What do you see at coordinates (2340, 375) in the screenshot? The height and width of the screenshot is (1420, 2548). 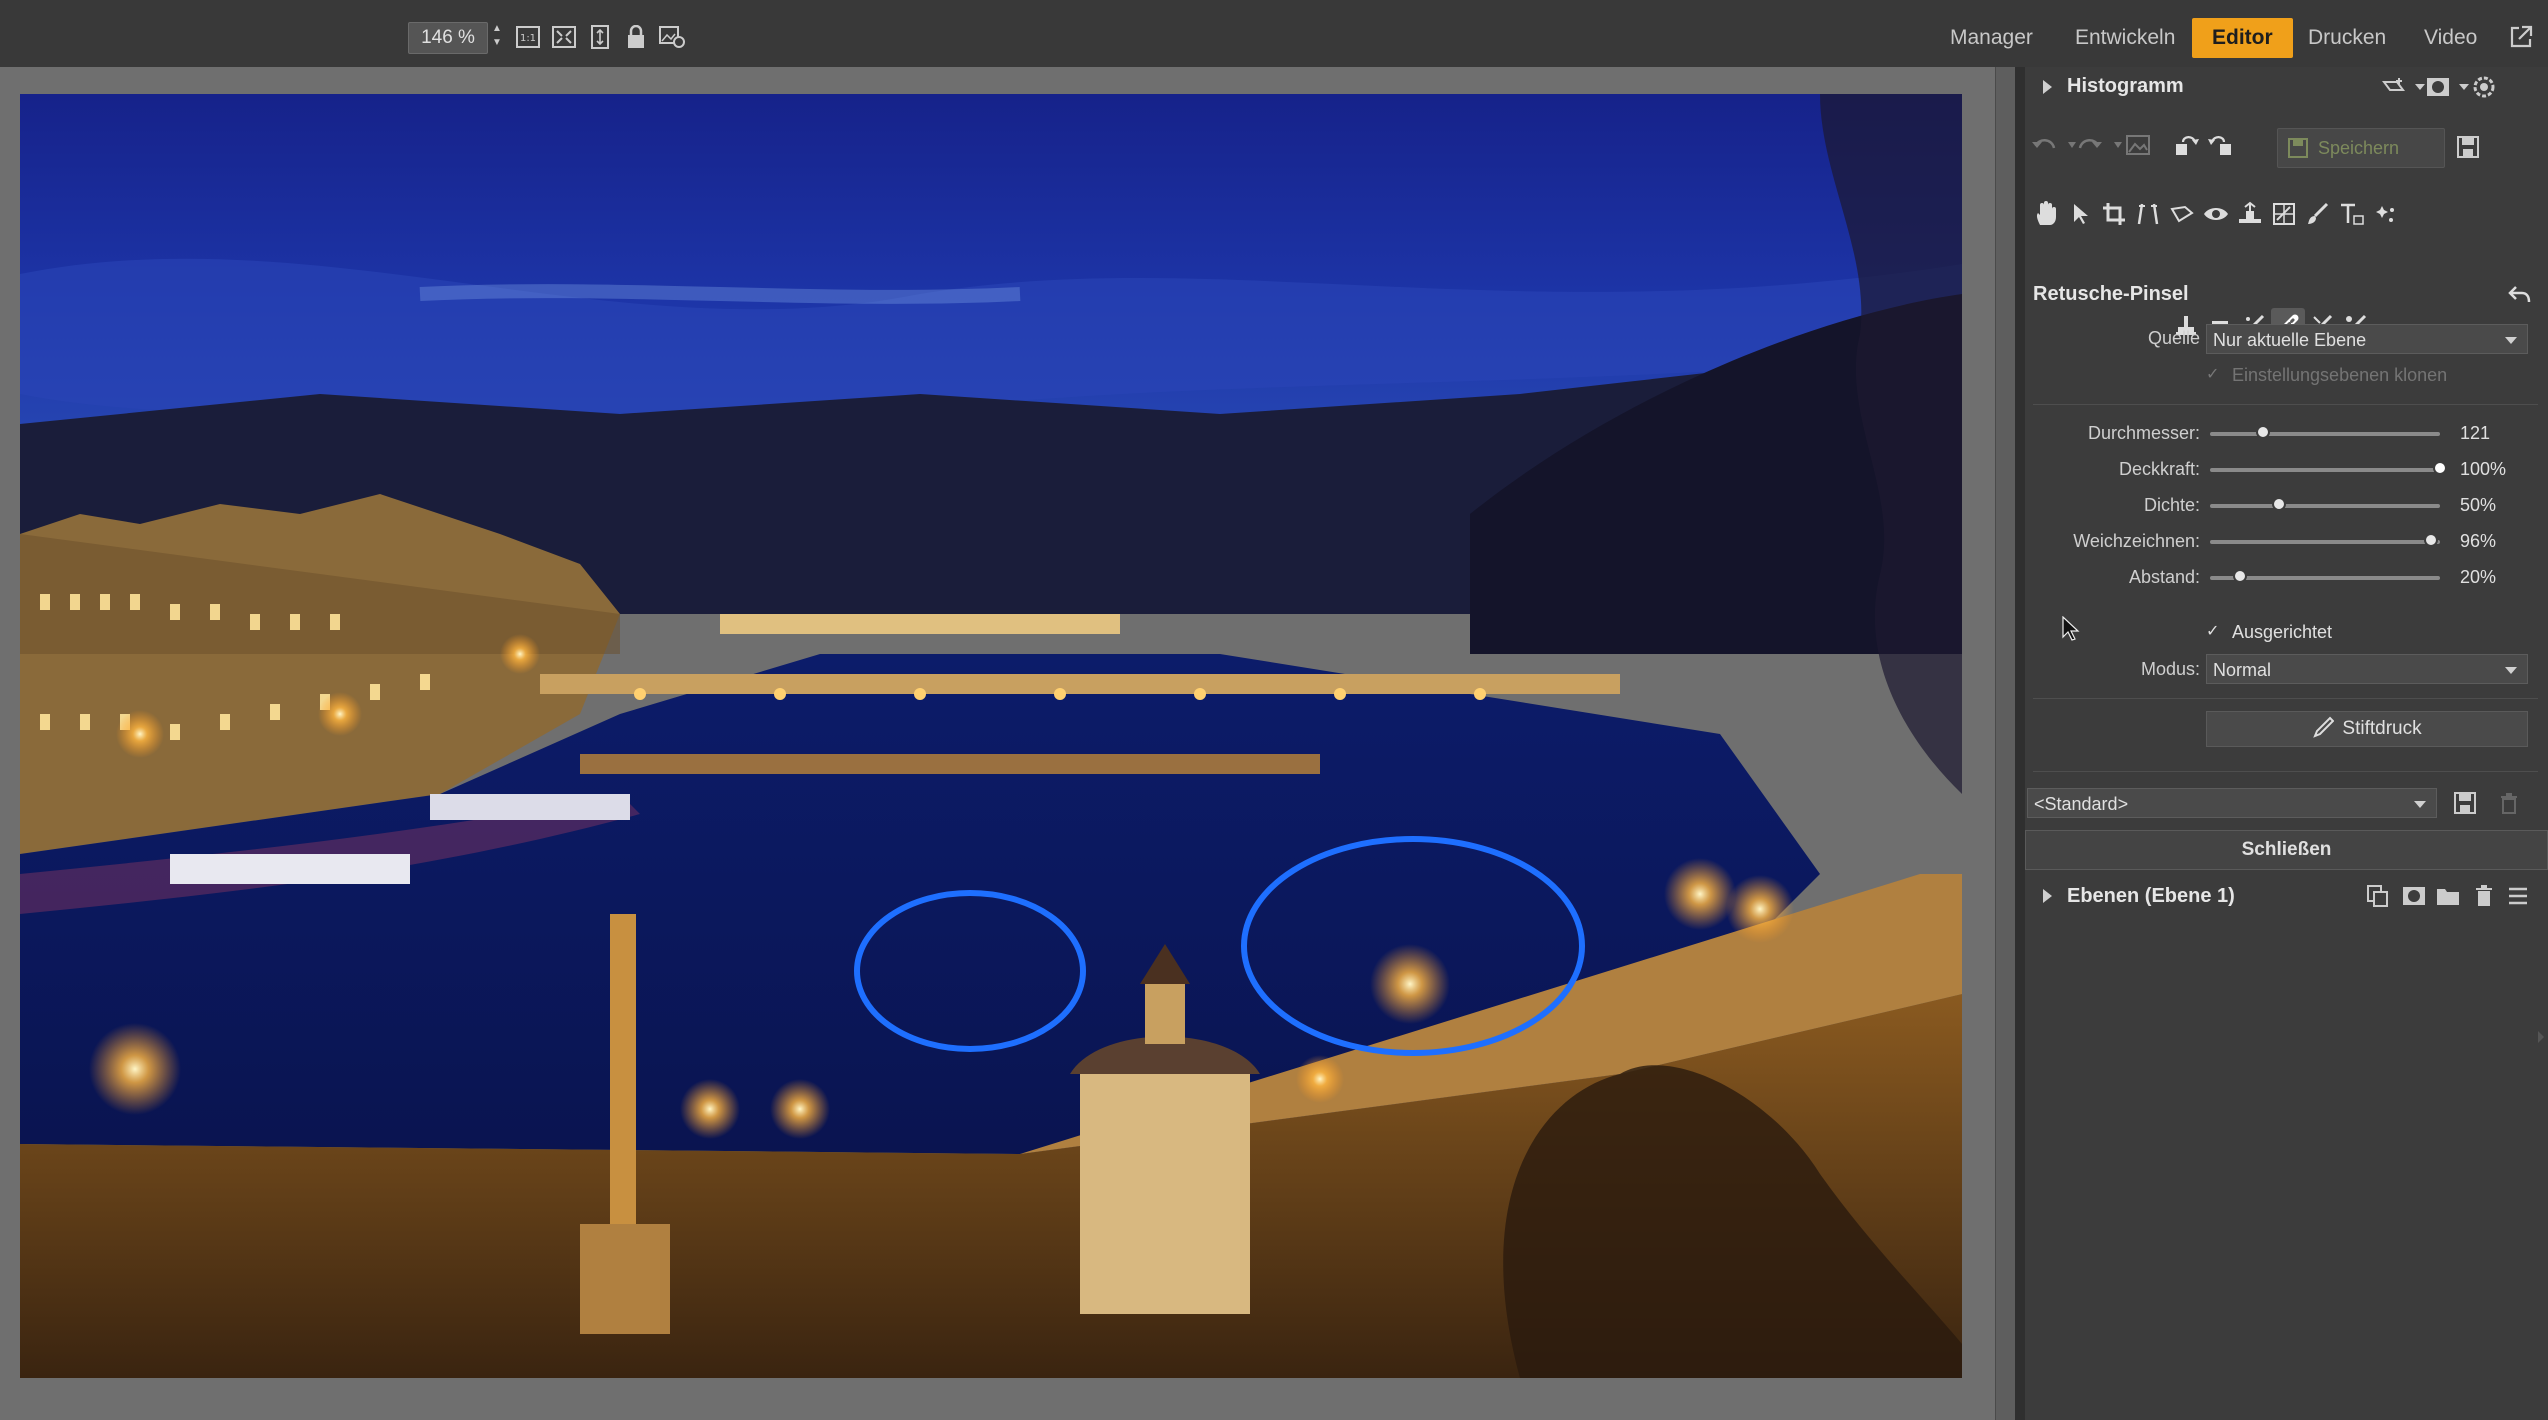 I see `clone-adjustments-label: Einstellungsebenen klonen` at bounding box center [2340, 375].